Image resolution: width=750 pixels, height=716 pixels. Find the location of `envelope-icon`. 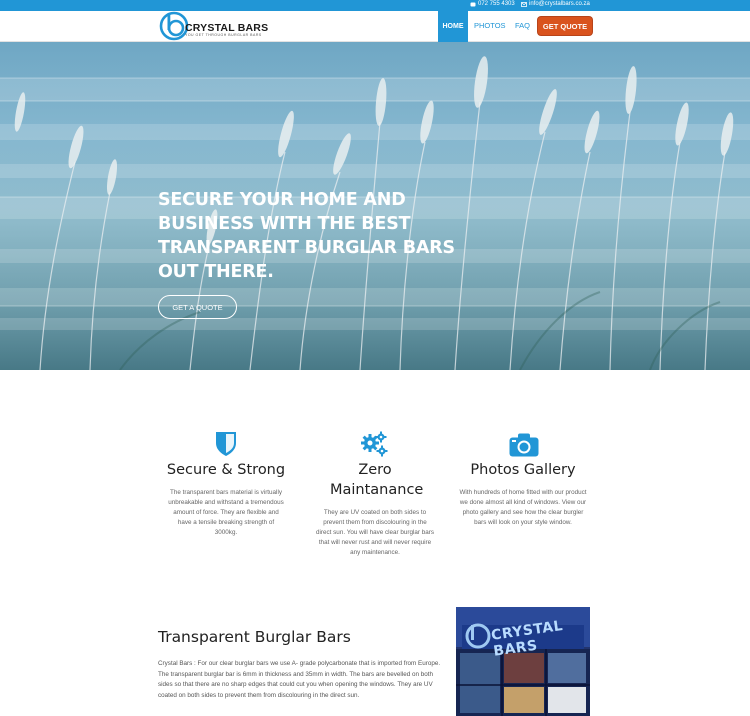

envelope-icon is located at coordinates (524, 4).